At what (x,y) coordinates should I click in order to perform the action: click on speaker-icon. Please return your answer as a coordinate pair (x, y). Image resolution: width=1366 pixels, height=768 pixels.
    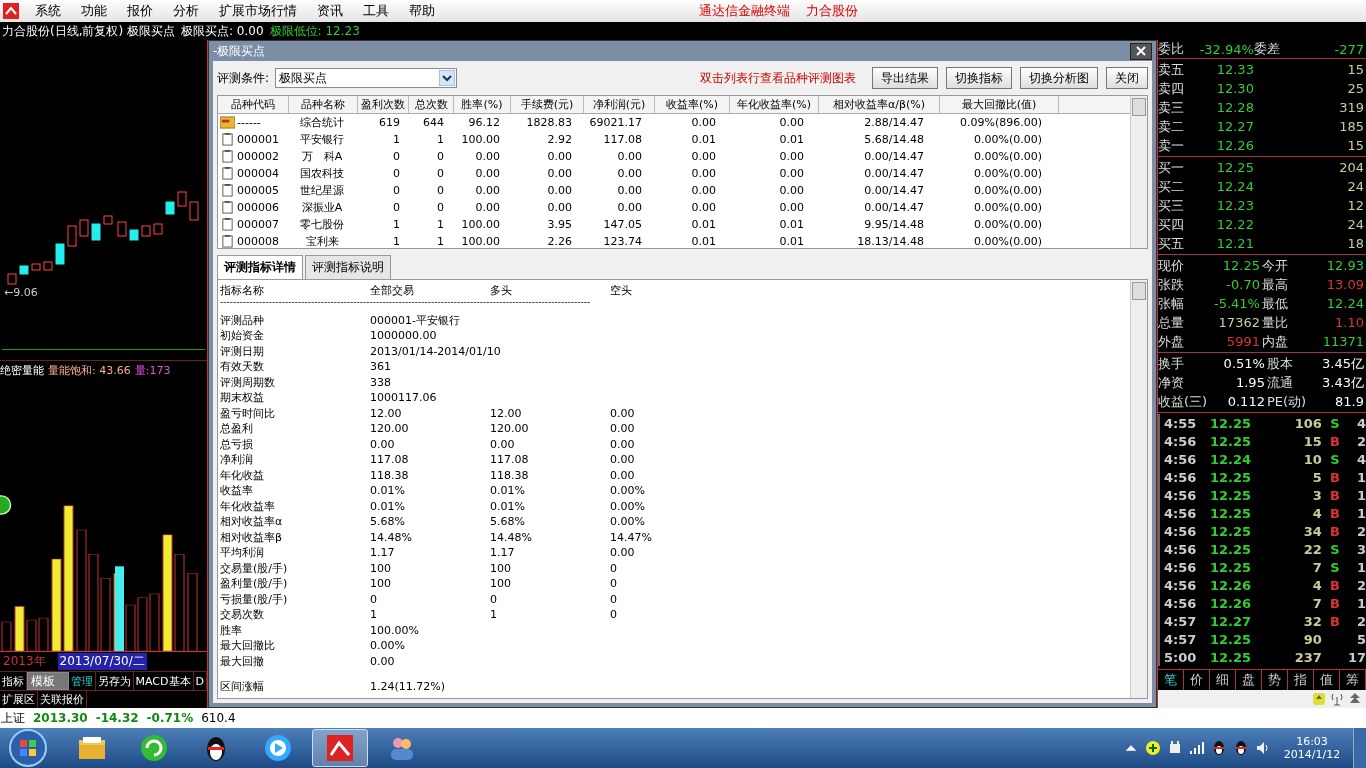
    Looking at the image, I should click on (1263, 748).